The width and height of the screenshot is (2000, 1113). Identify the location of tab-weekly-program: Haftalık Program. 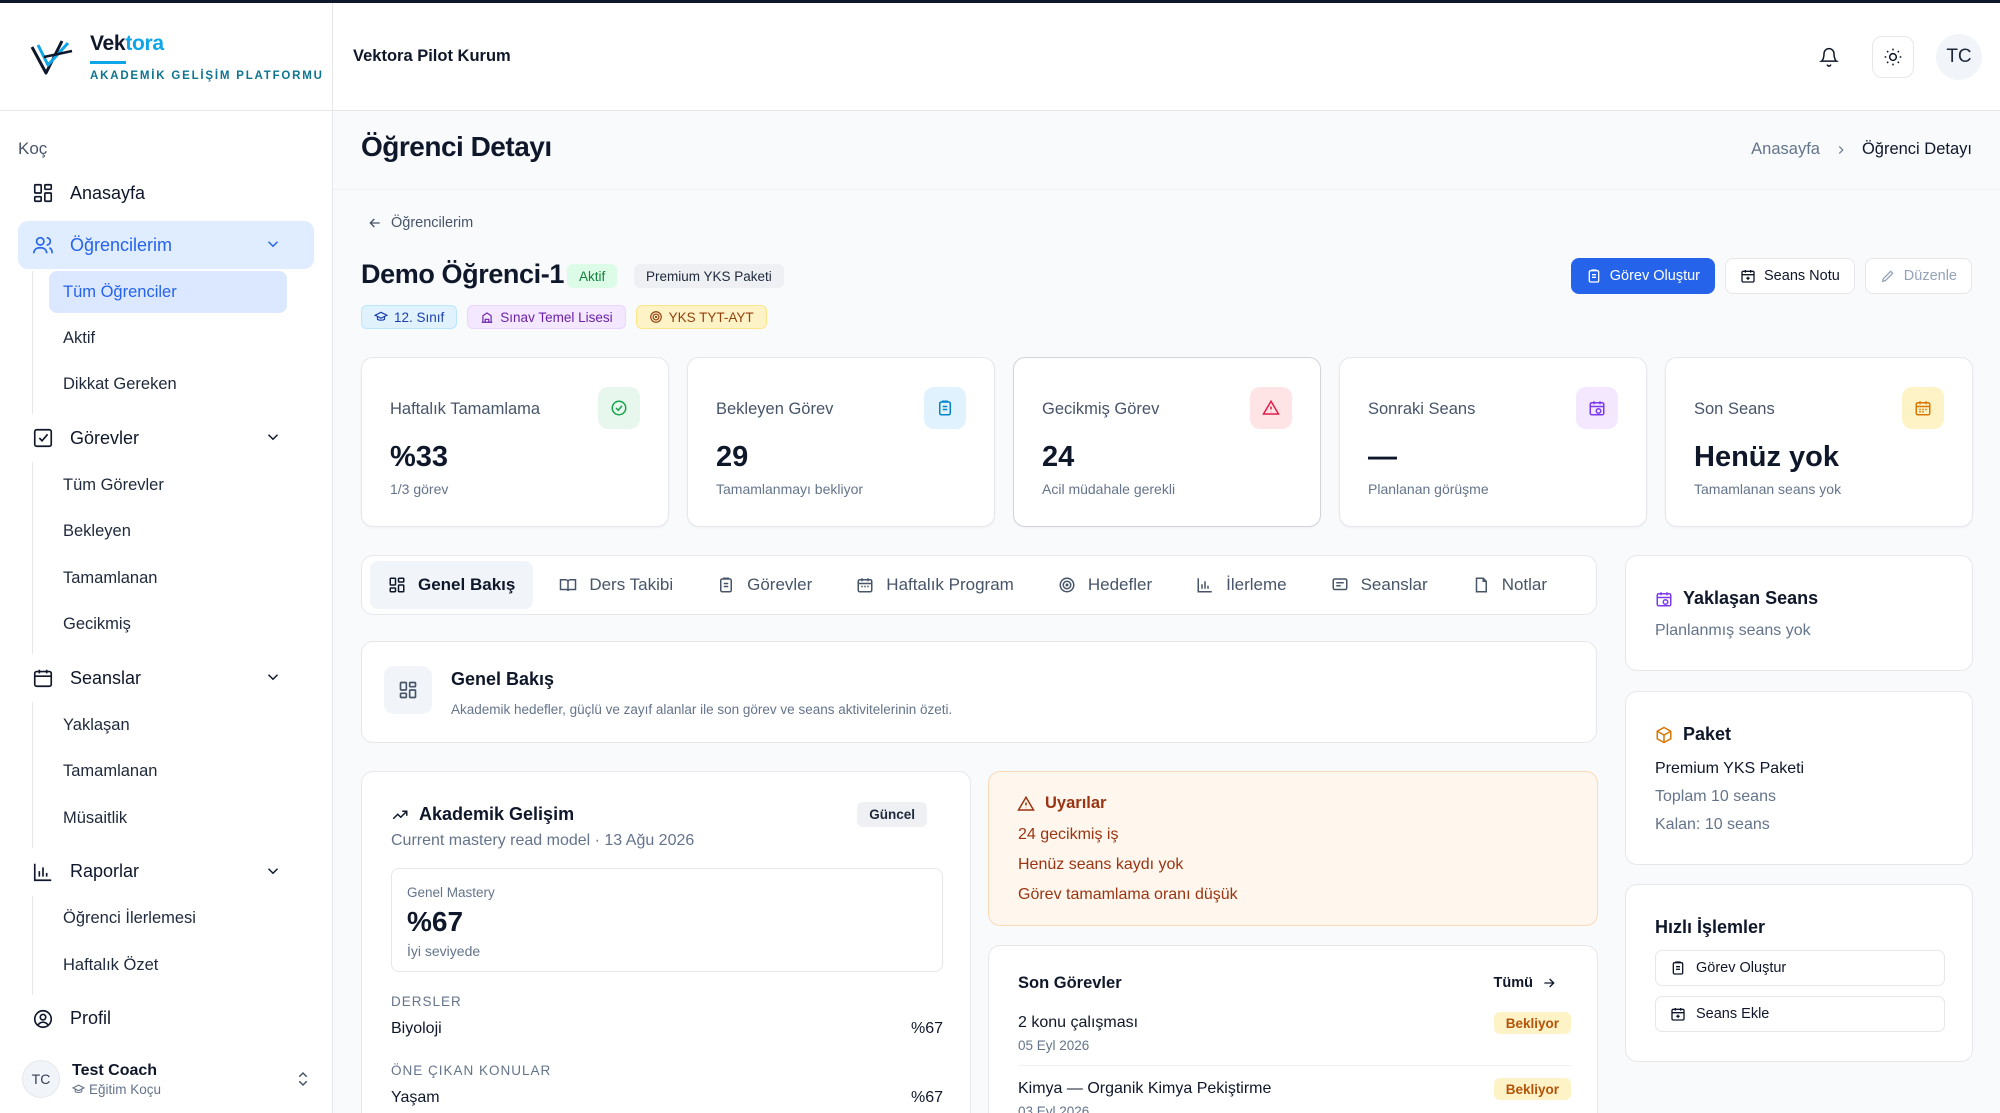
(935, 585).